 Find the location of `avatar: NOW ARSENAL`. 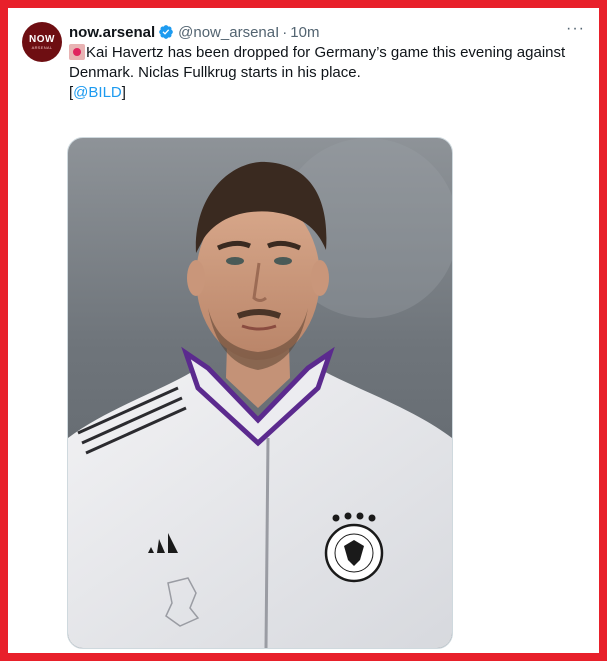

avatar: NOW ARSENAL is located at coordinates (42, 42).